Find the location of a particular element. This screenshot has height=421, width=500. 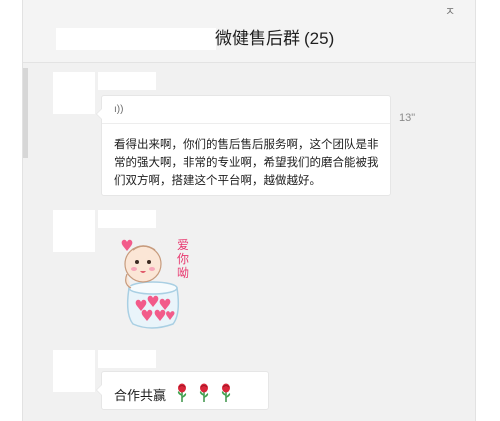

baby-heart-jar-sticker: 爱你呦 is located at coordinates (152, 280).